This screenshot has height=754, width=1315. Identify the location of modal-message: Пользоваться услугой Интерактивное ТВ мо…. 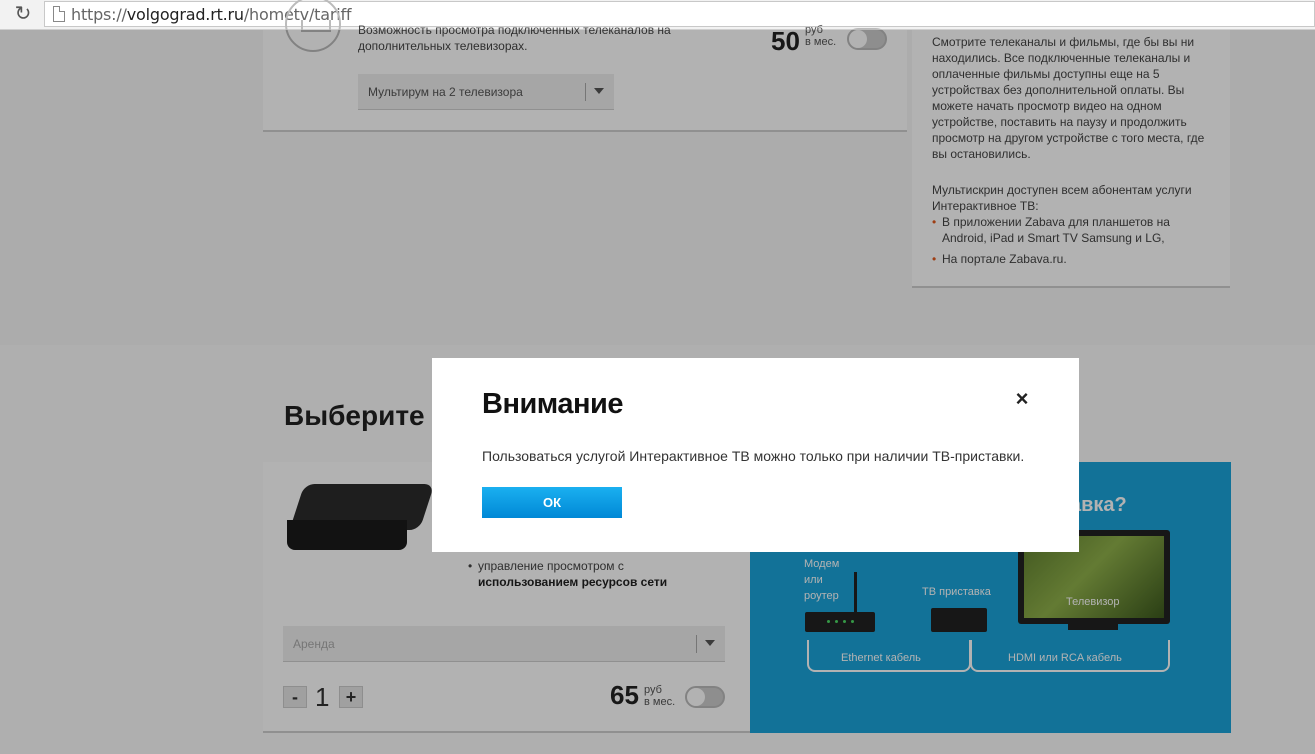
(753, 456).